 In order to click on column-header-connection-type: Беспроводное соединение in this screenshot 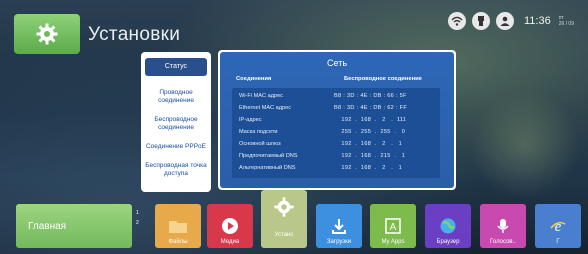, I will do `click(383, 79)`.